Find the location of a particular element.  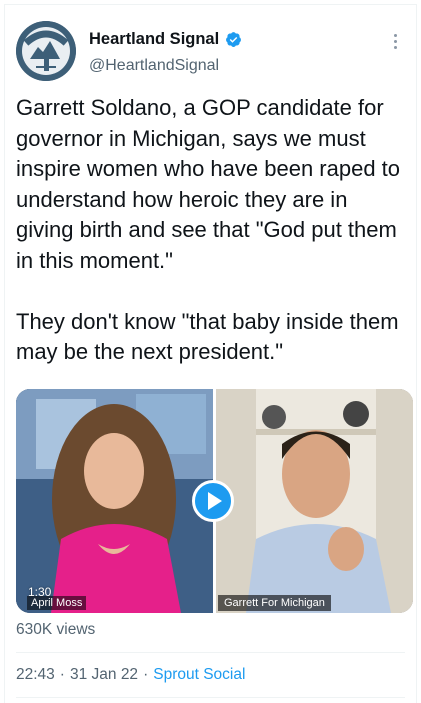

video-caption-right: Garrett For Michigan is located at coordinates (274, 603).